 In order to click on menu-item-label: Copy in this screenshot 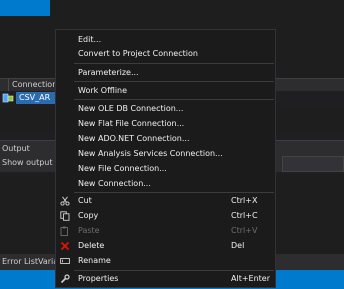, I will do `click(88, 215)`.